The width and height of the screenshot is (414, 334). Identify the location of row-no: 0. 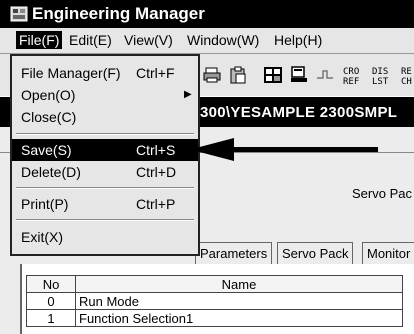
(51, 301).